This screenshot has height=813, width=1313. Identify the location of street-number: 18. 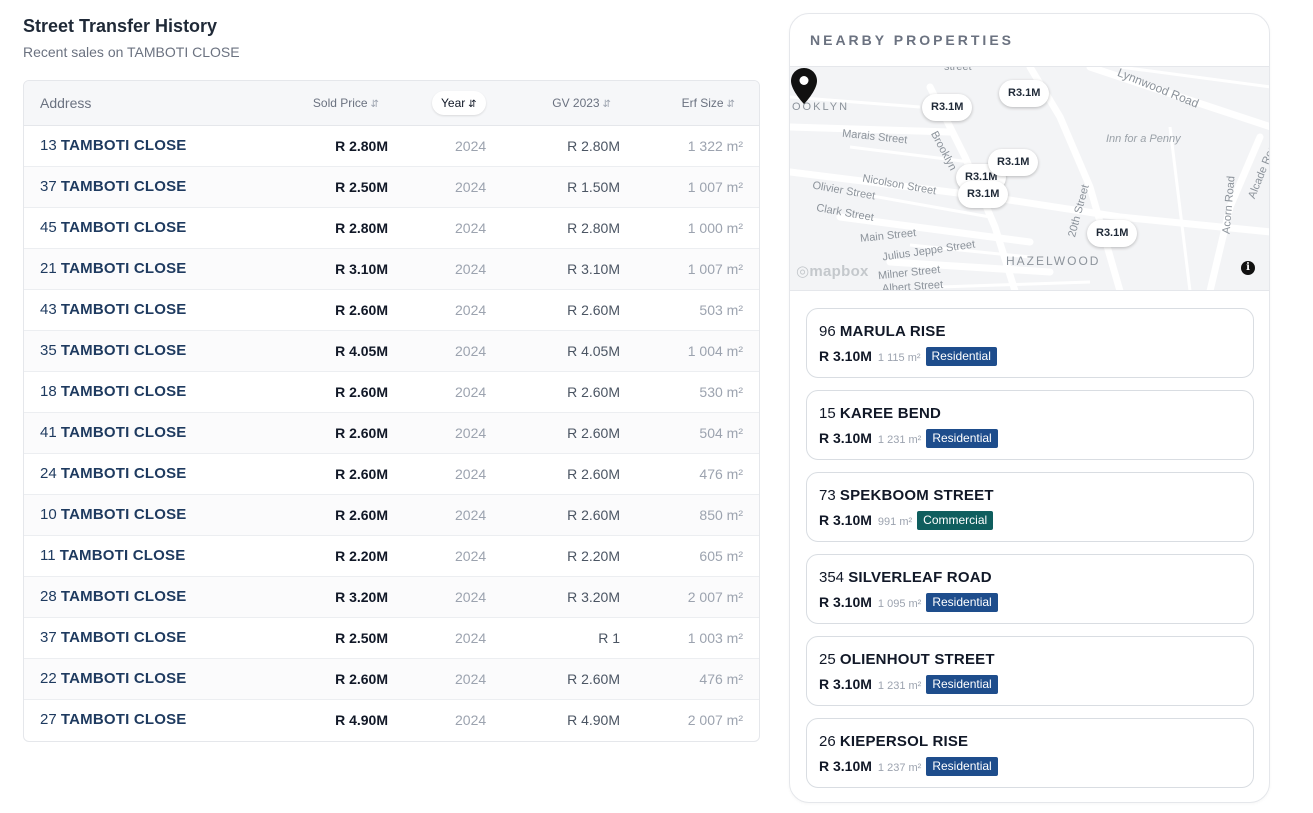
(48, 391).